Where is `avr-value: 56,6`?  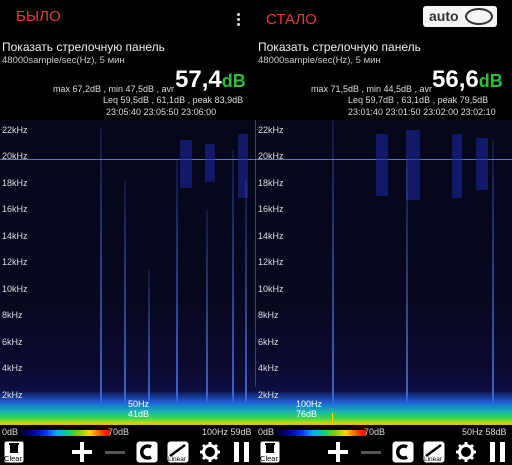 avr-value: 56,6 is located at coordinates (455, 79).